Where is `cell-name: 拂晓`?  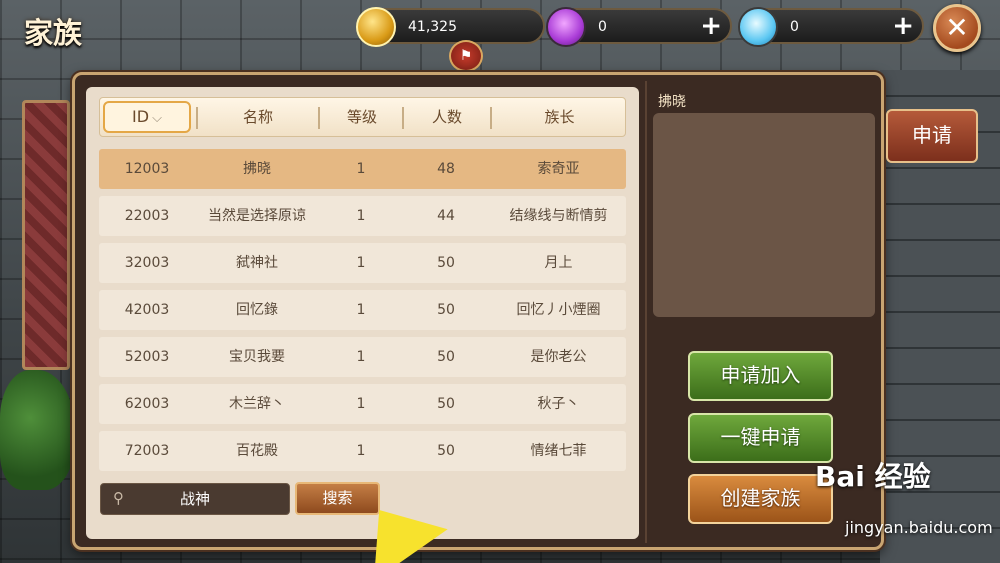 cell-name: 拂晓 is located at coordinates (257, 169).